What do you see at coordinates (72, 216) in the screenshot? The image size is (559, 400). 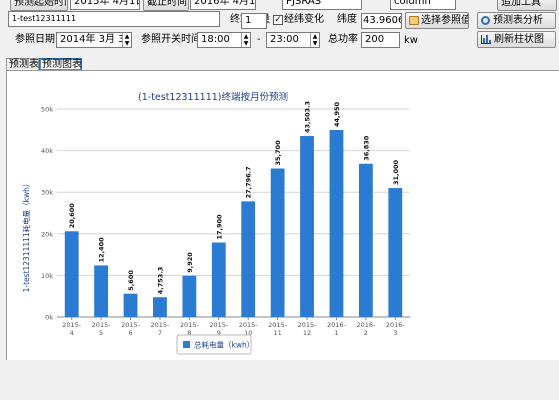 I see `bar-value-label: 20,600` at bounding box center [72, 216].